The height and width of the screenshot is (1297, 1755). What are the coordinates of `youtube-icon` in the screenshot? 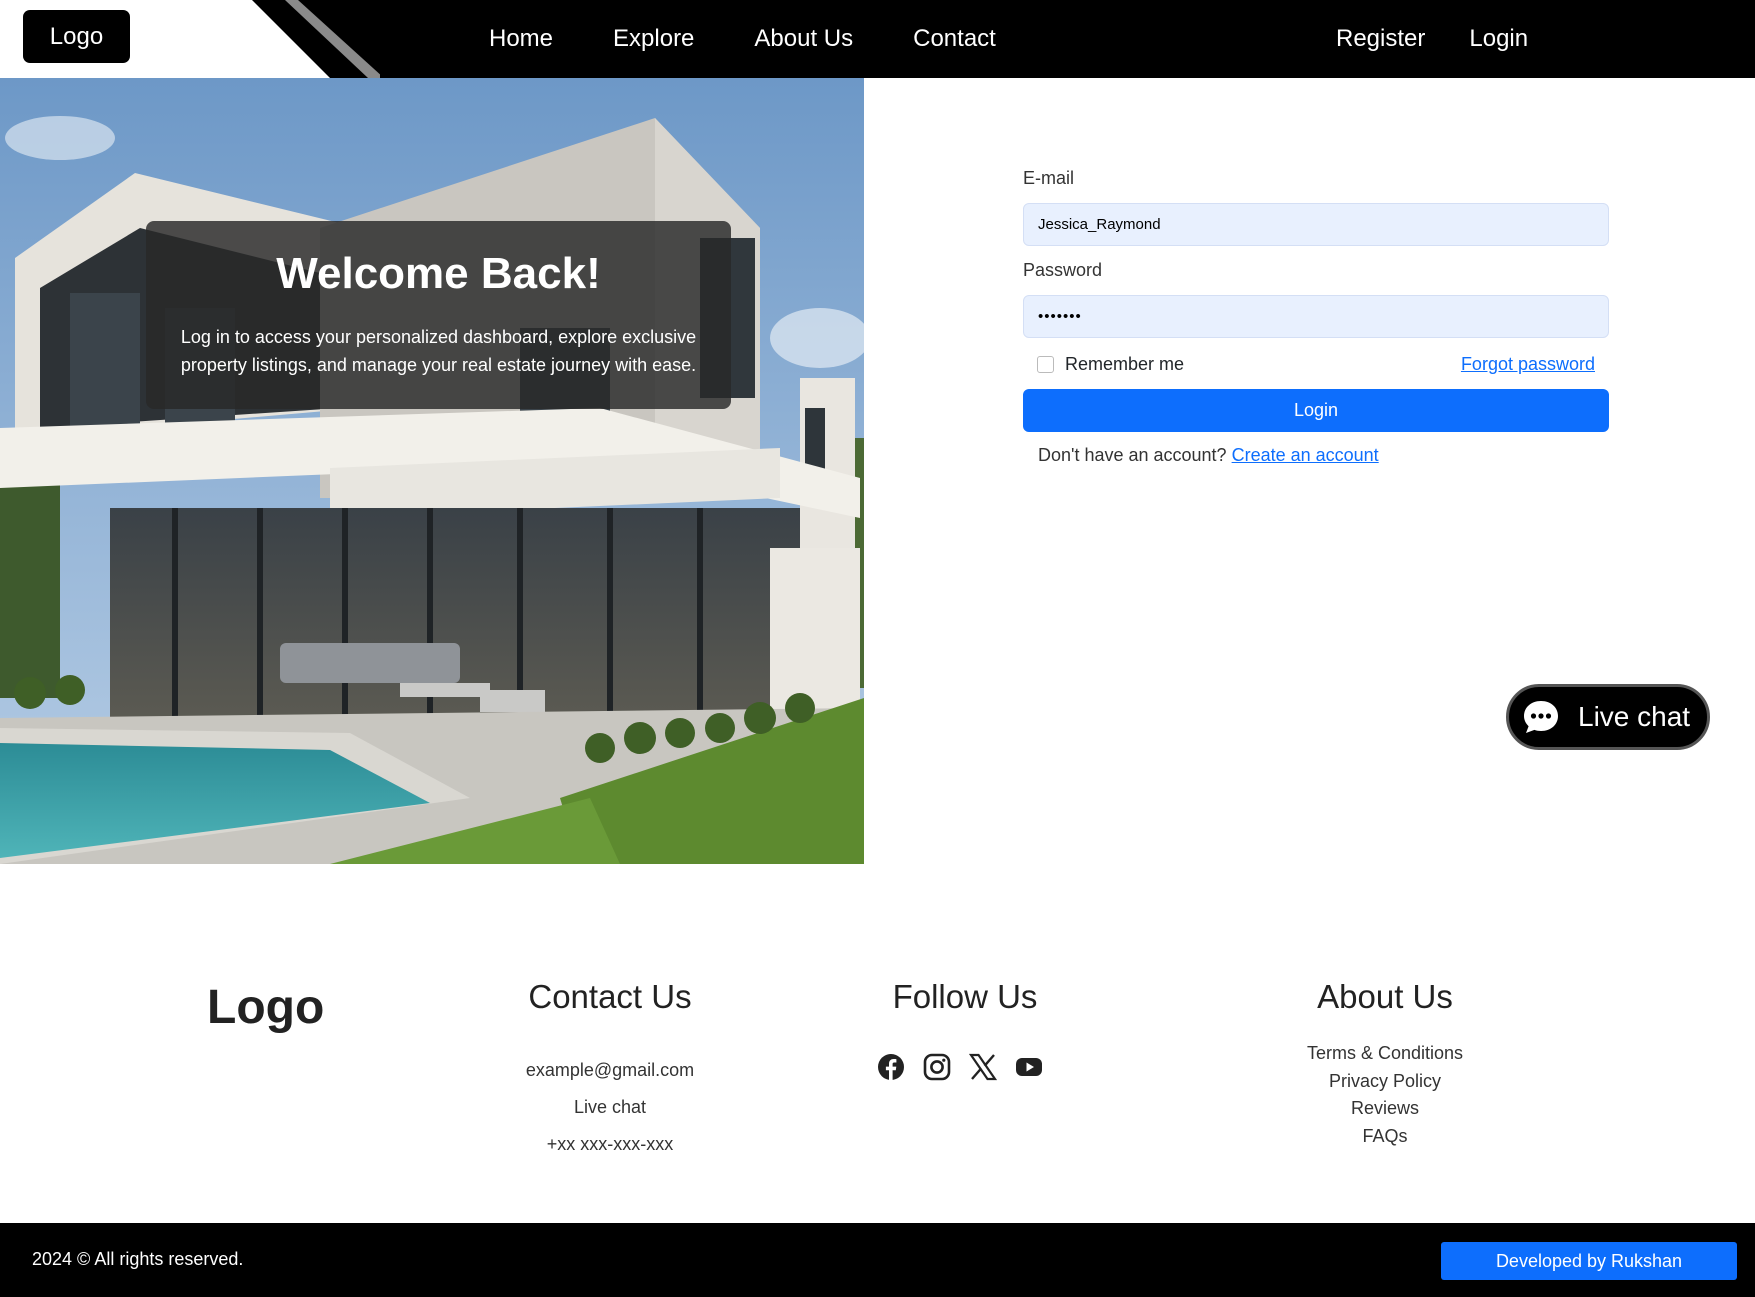 It's located at (1029, 1067).